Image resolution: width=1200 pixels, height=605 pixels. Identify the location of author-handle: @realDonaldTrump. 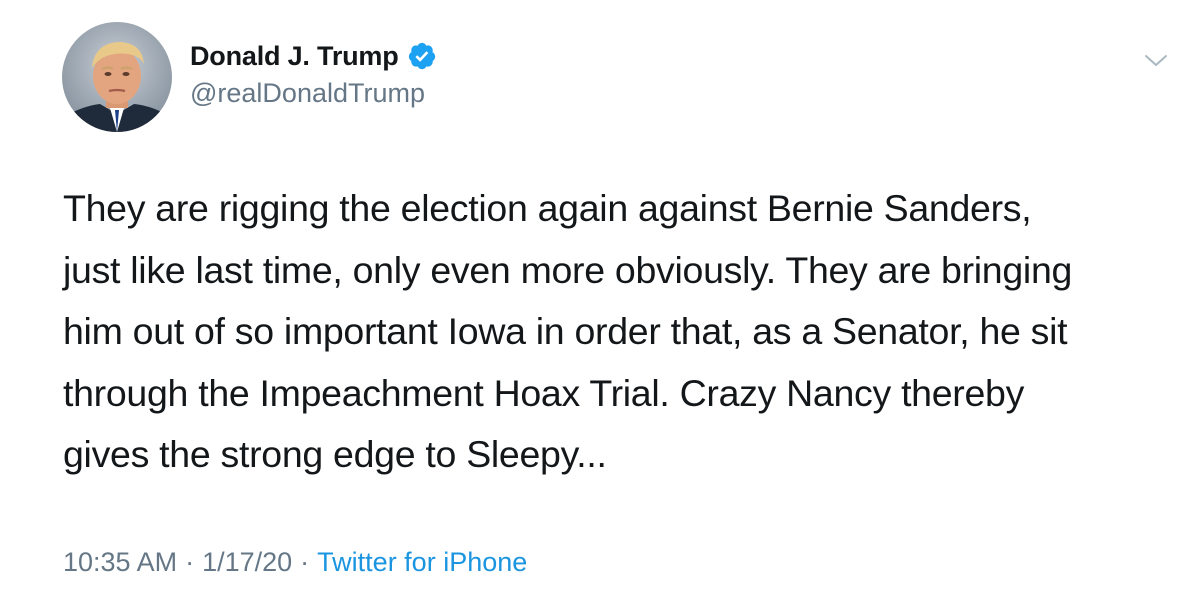
(307, 93).